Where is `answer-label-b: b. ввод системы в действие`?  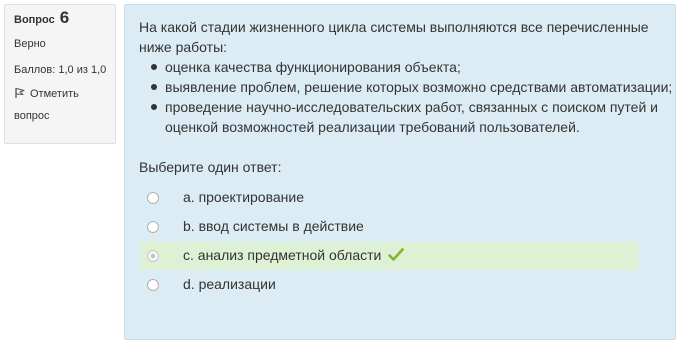 answer-label-b: b. ввод системы в действие is located at coordinates (273, 226).